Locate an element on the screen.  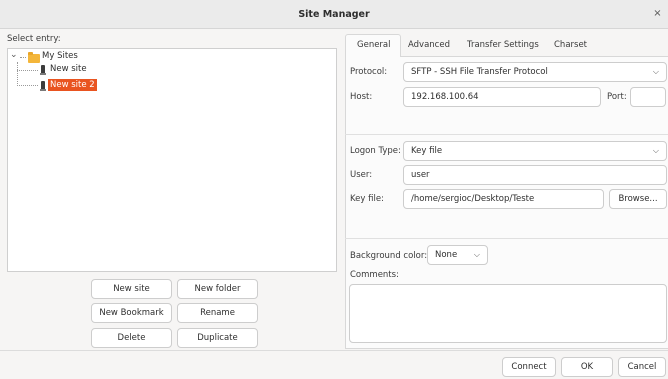
user-label: User: is located at coordinates (361, 175).